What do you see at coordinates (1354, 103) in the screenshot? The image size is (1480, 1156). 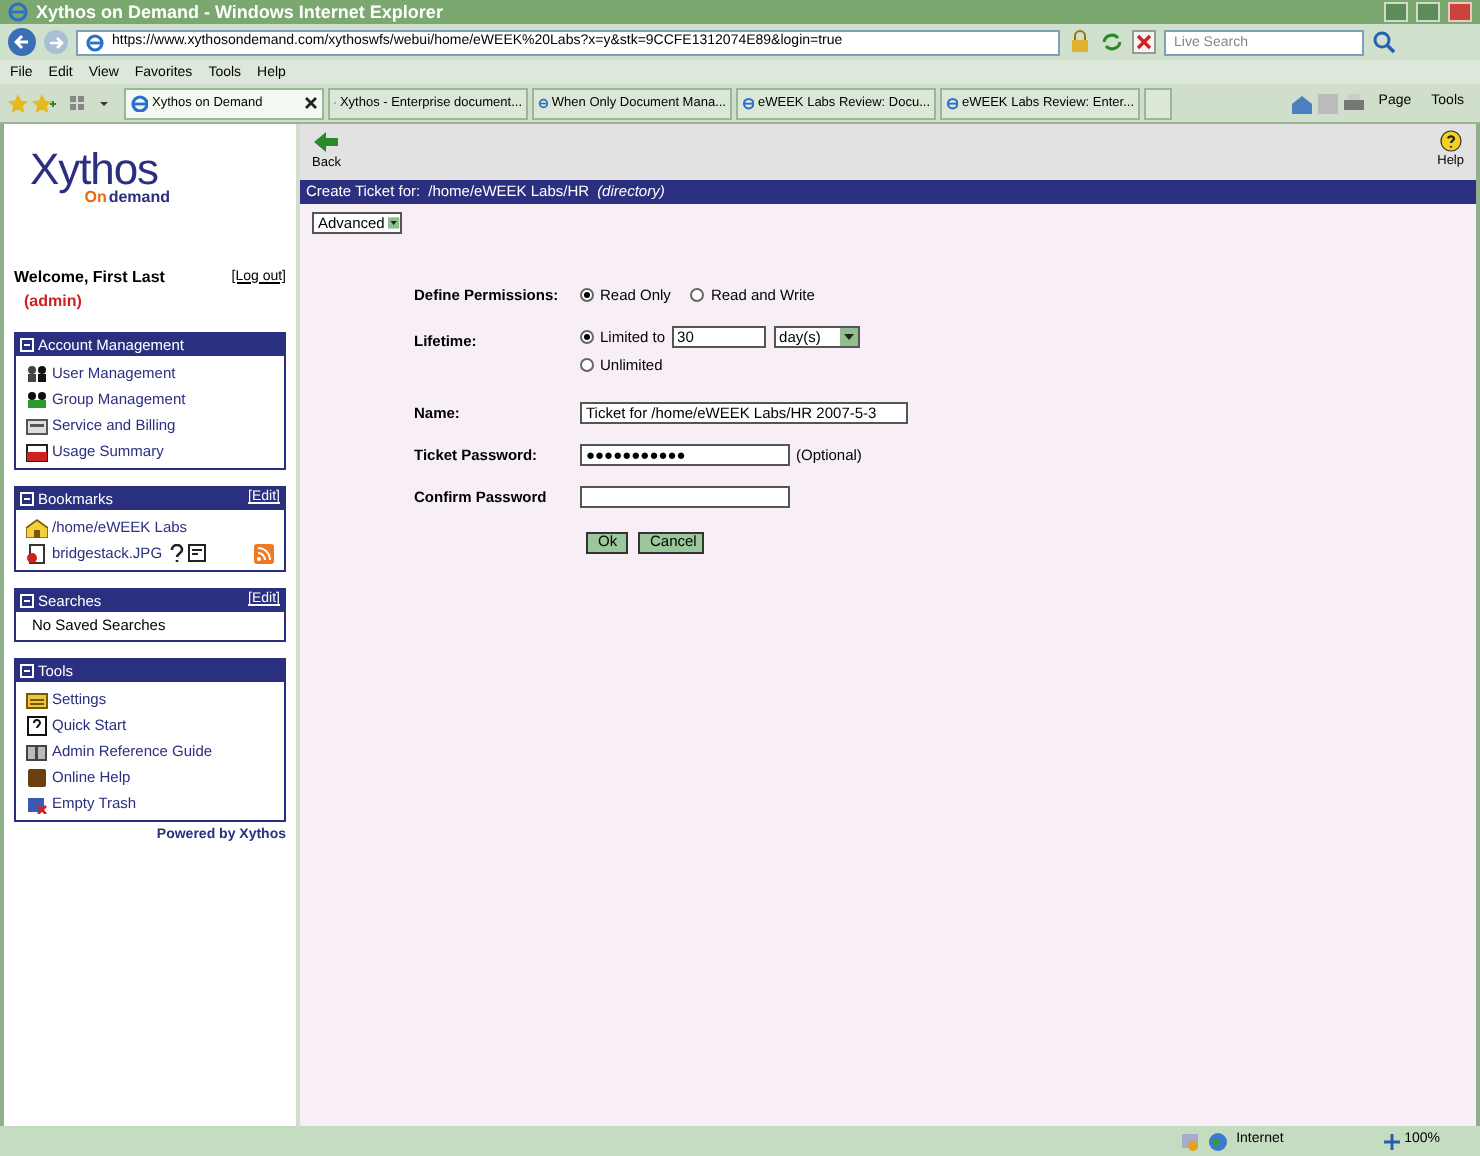 I see `printer-icon` at bounding box center [1354, 103].